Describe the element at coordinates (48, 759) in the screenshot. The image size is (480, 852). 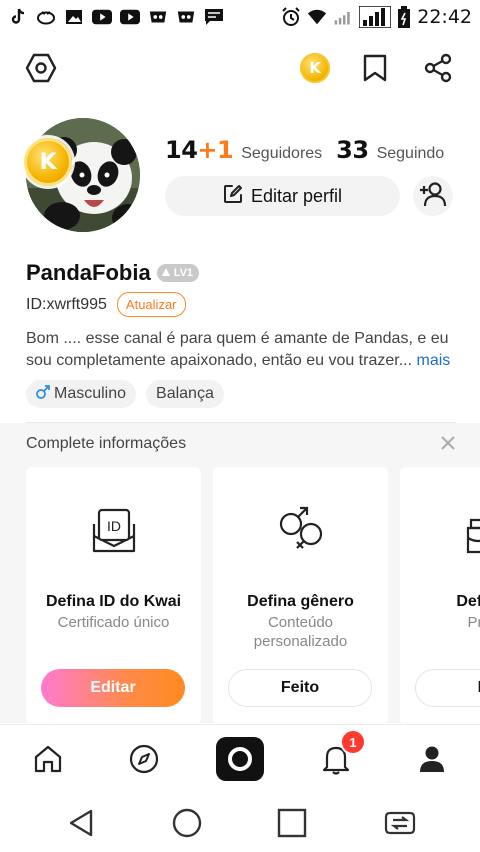
I see `home-icon` at that location.